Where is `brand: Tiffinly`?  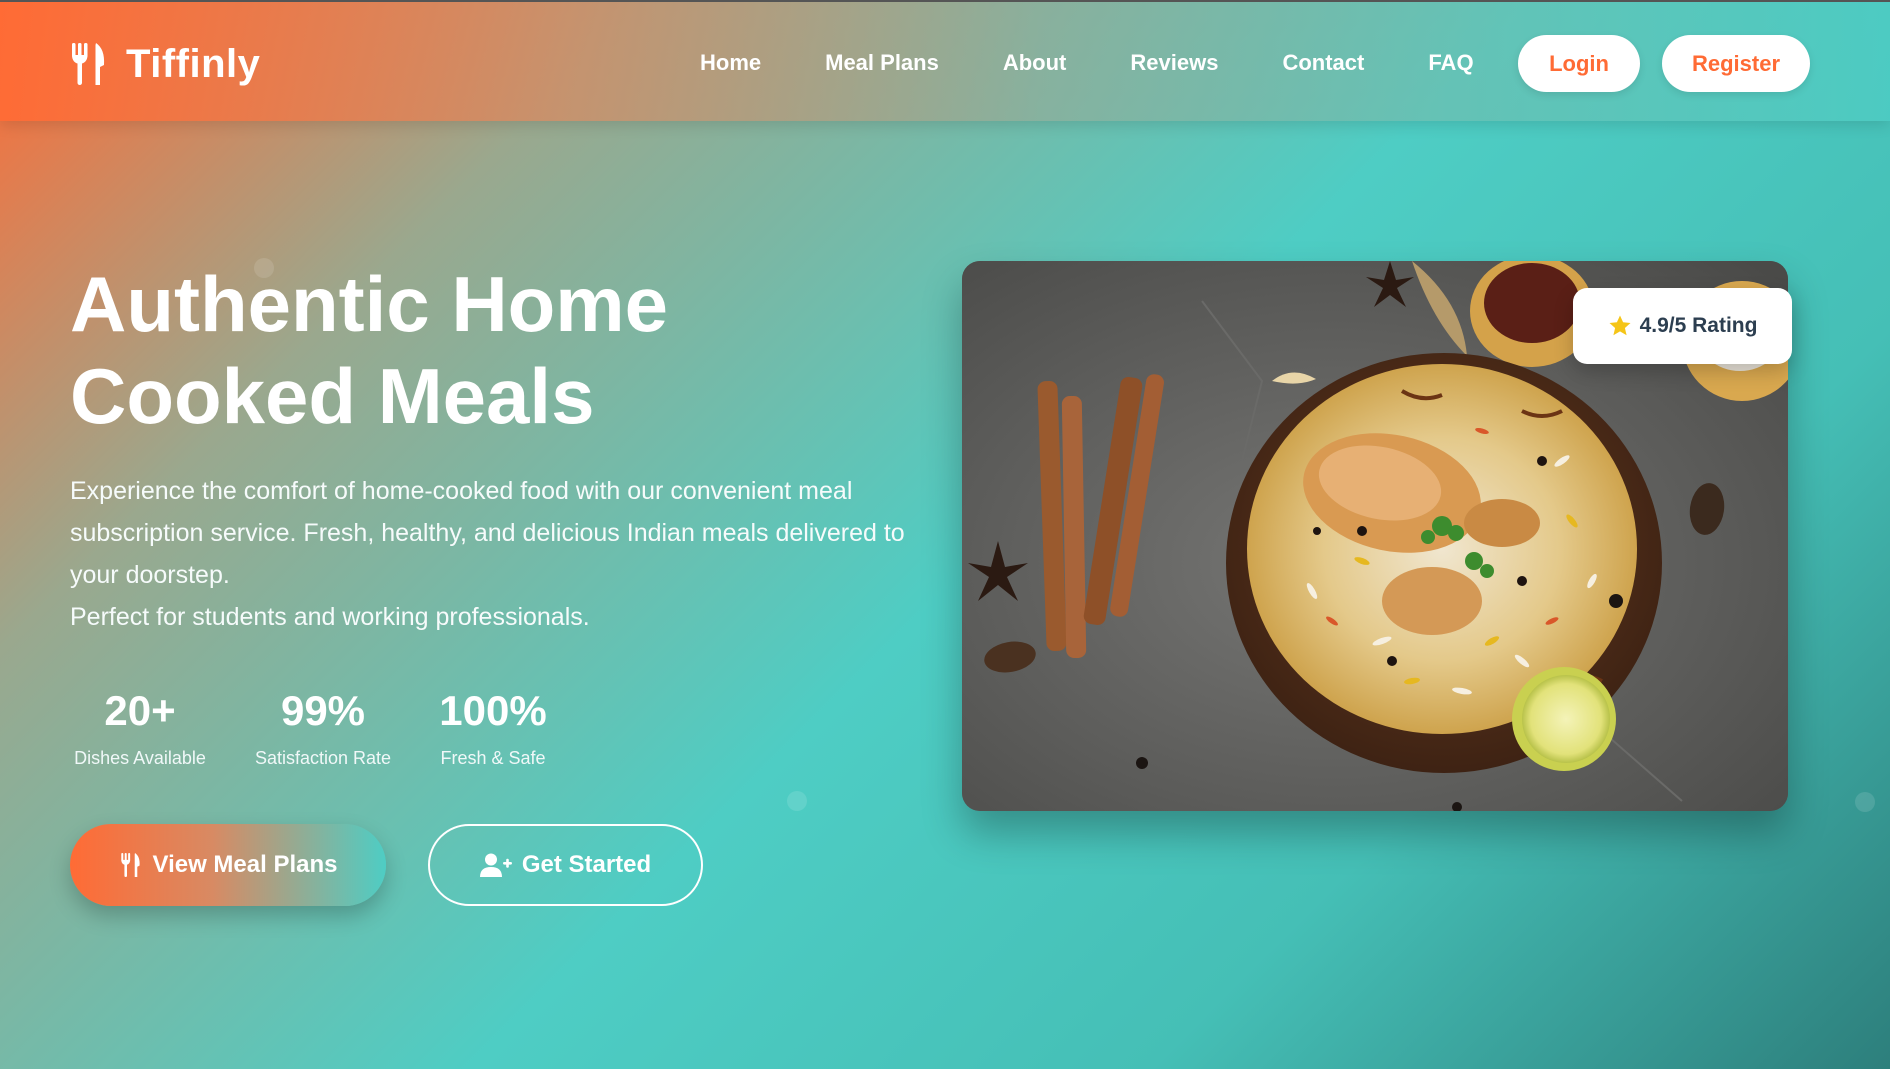
brand: Tiffinly is located at coordinates (165, 64).